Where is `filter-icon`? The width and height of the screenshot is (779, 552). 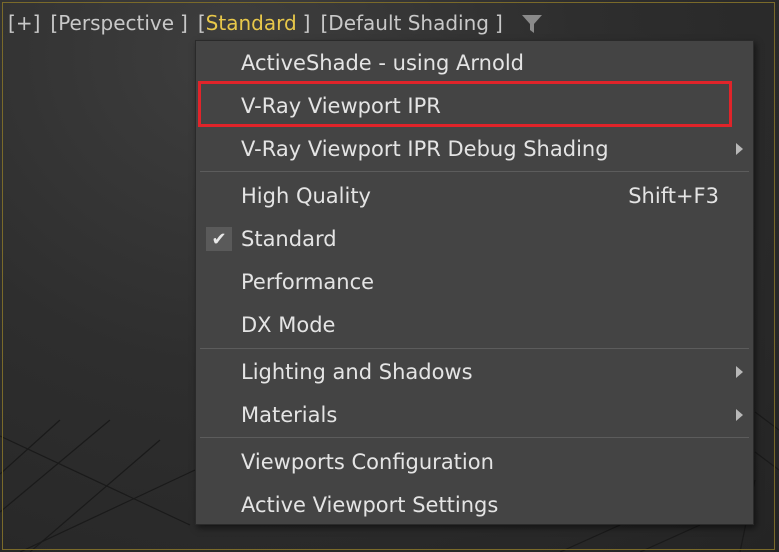 filter-icon is located at coordinates (532, 24).